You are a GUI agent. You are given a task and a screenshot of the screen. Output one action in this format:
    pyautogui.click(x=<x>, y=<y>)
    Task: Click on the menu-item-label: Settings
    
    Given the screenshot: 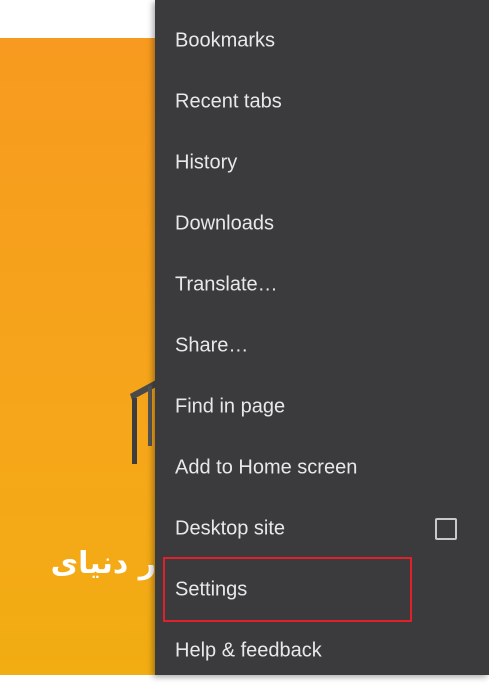 What is the action you would take?
    pyautogui.click(x=211, y=589)
    